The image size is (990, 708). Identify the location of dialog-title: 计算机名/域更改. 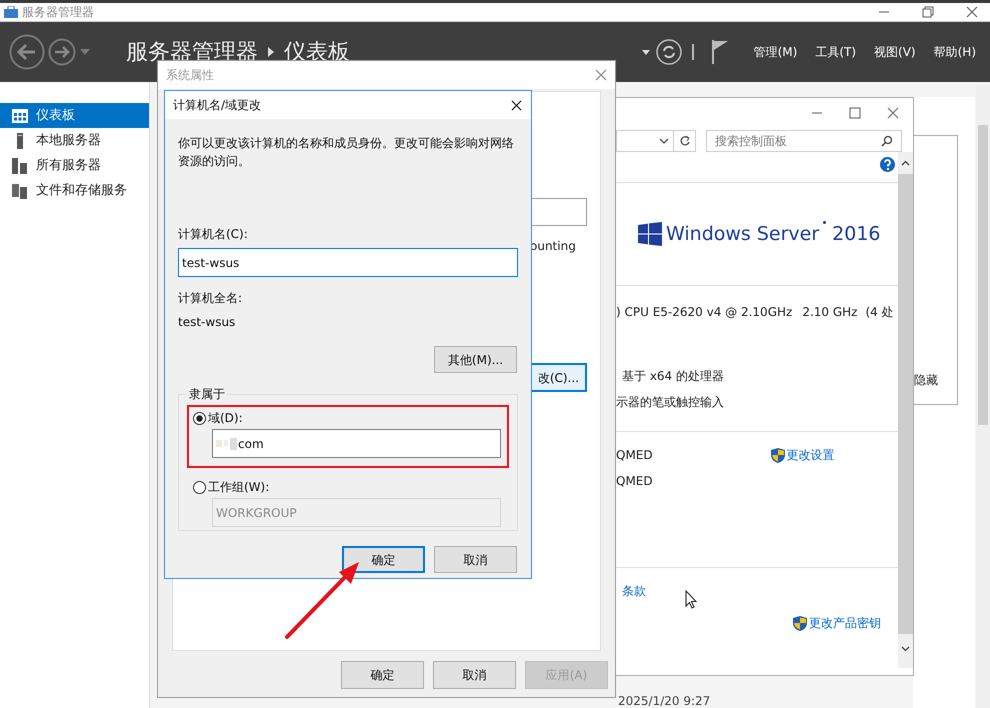
(217, 105).